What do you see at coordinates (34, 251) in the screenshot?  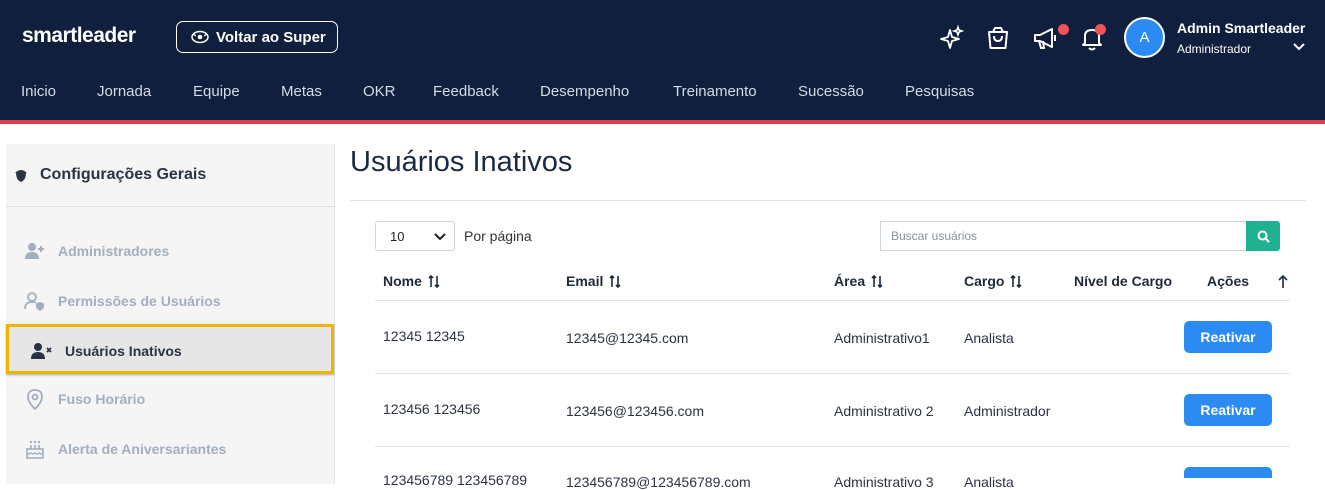 I see `user-plus-icon` at bounding box center [34, 251].